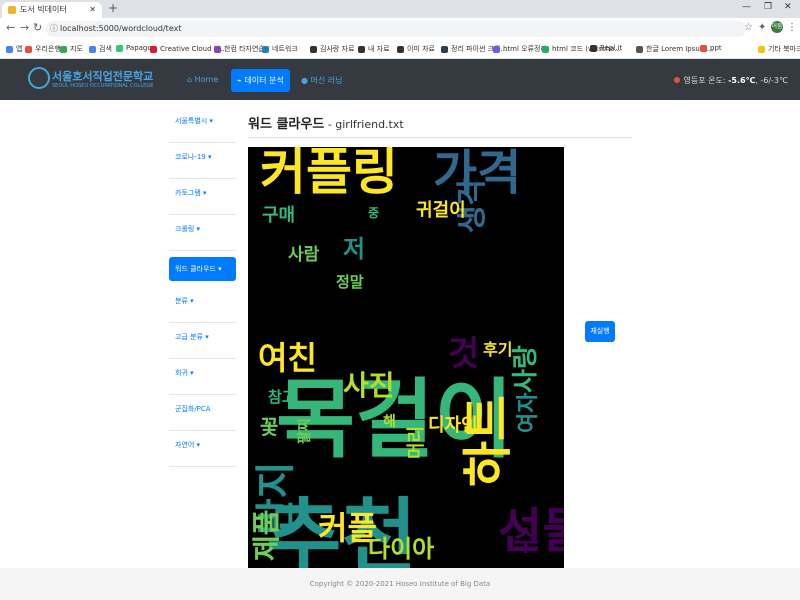 This screenshot has width=800, height=600. I want to click on word-cloud-word: 꽃, so click(269, 427).